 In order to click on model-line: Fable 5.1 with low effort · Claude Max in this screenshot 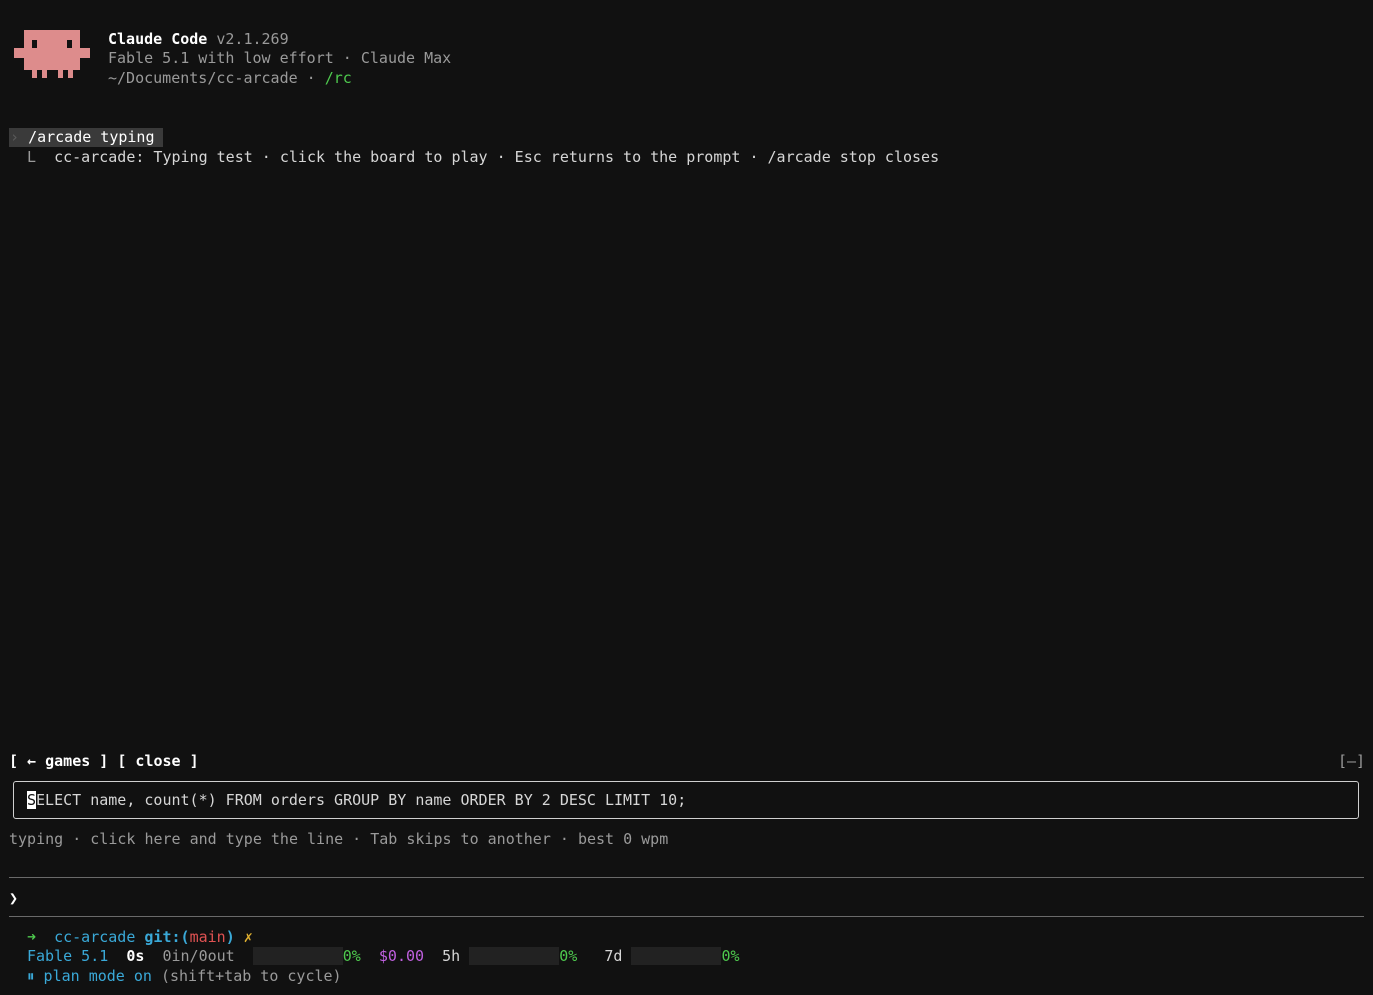, I will do `click(280, 58)`.